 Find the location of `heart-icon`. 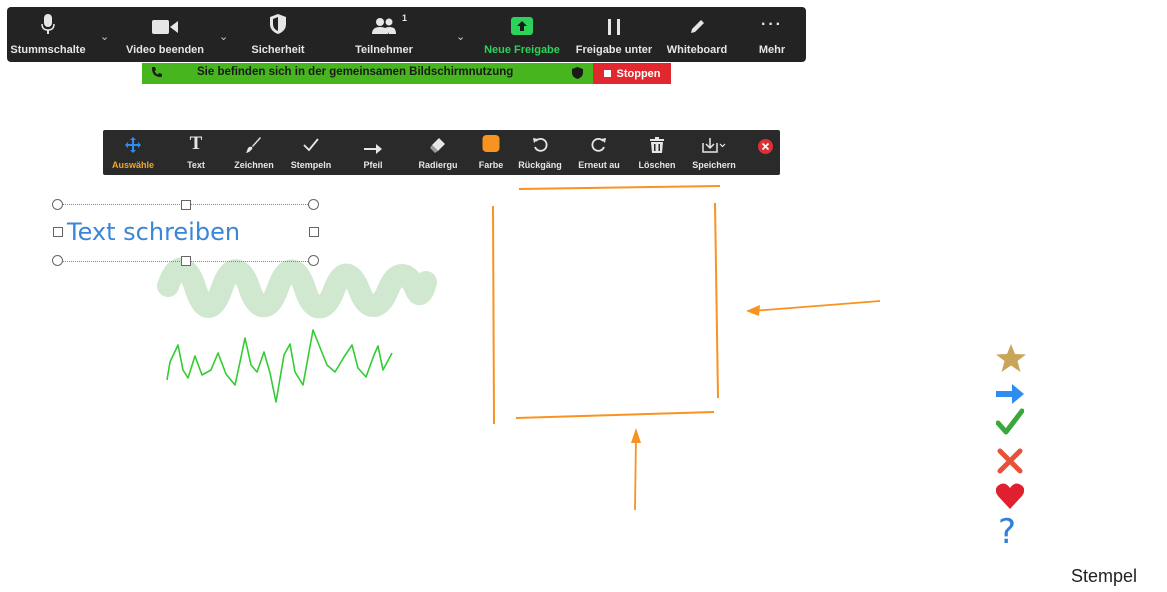

heart-icon is located at coordinates (1010, 496).